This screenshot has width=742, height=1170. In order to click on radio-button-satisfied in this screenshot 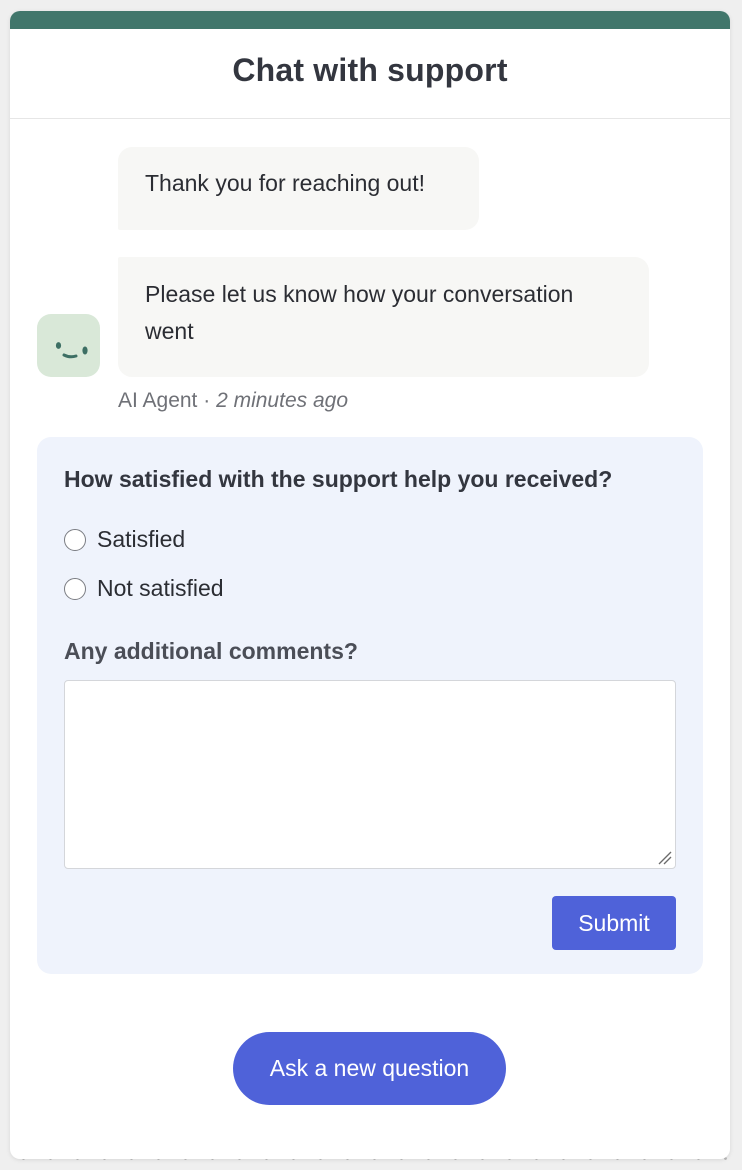, I will do `click(75, 539)`.